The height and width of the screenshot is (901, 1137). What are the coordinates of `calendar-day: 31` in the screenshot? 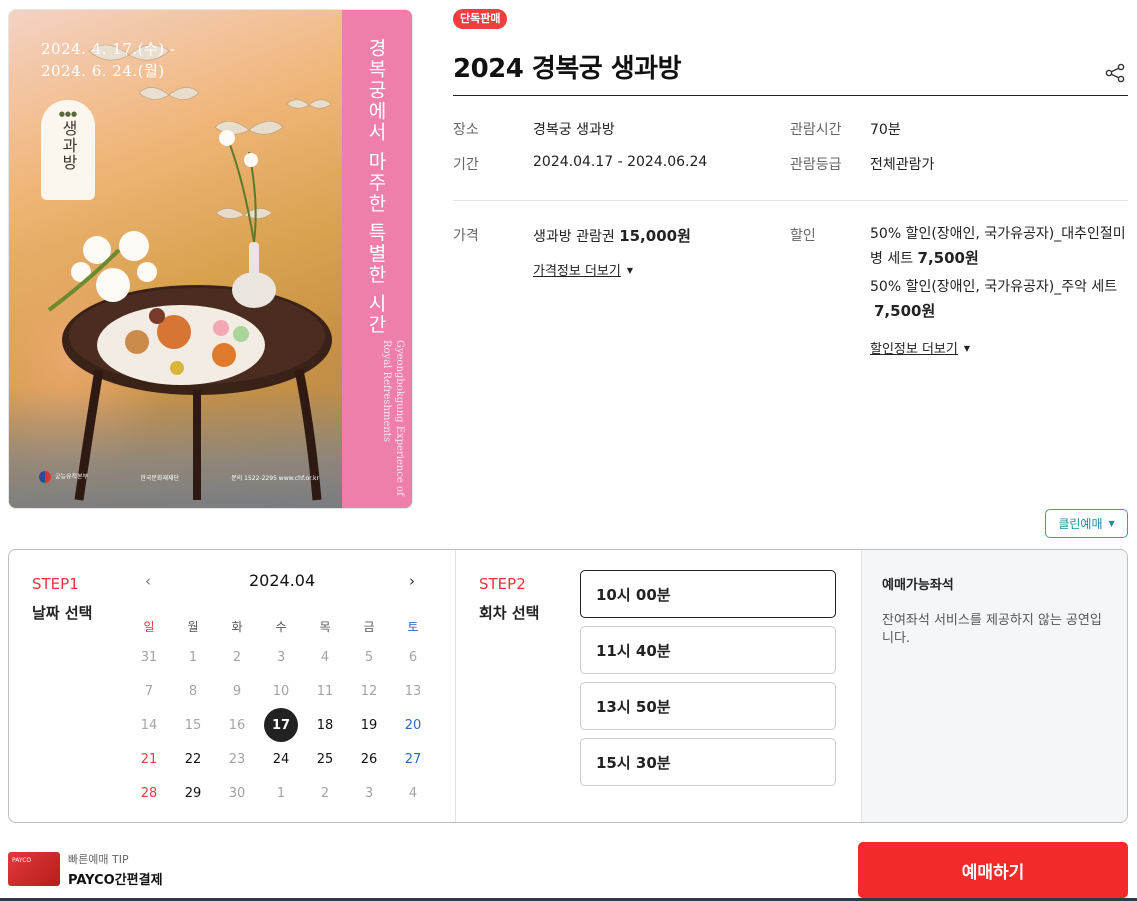 It's located at (149, 657).